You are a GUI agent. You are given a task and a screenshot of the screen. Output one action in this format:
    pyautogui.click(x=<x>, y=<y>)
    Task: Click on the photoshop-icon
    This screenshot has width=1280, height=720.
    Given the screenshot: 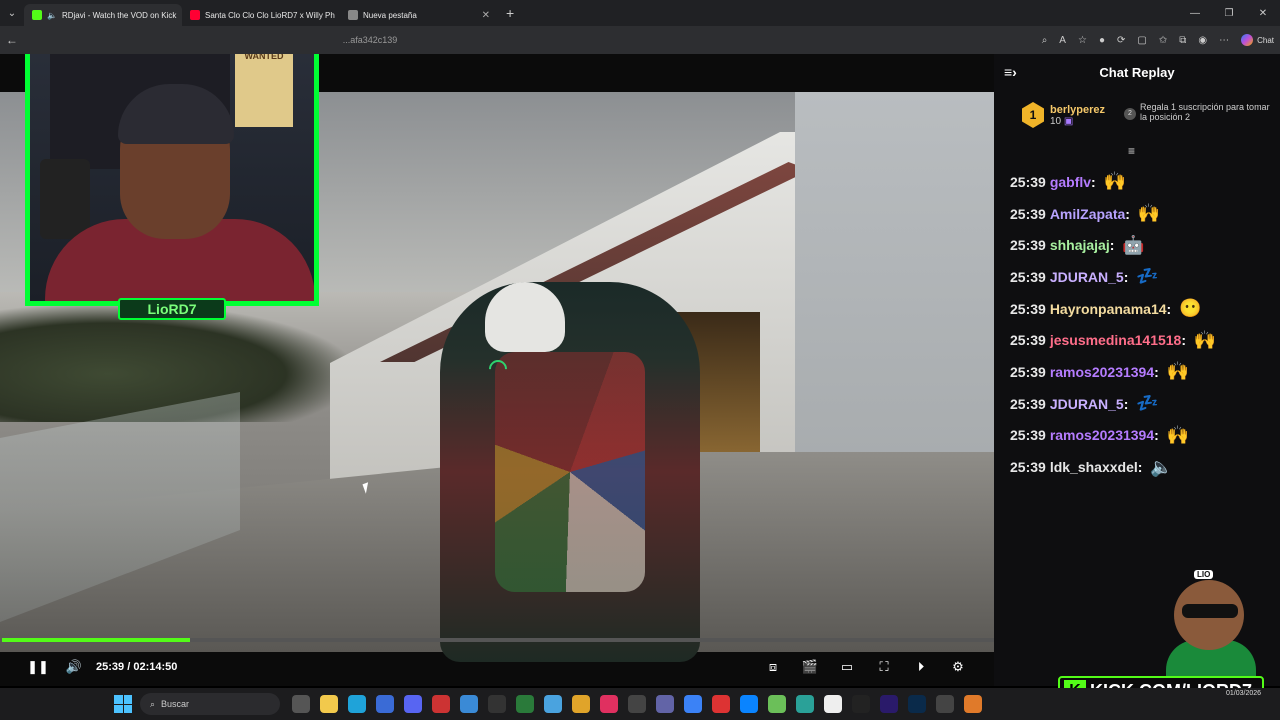 What is the action you would take?
    pyautogui.click(x=917, y=704)
    